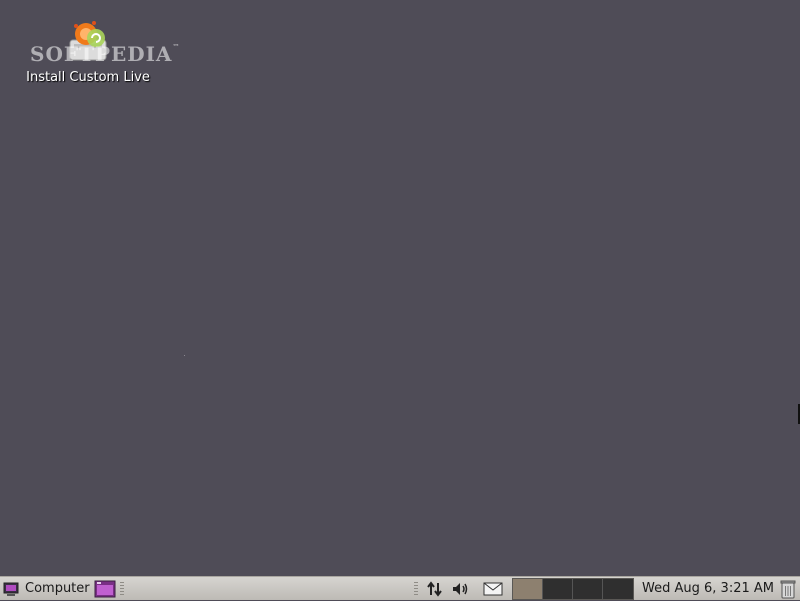  Describe the element at coordinates (57, 588) in the screenshot. I see `computer-menu-label: Computer` at that location.